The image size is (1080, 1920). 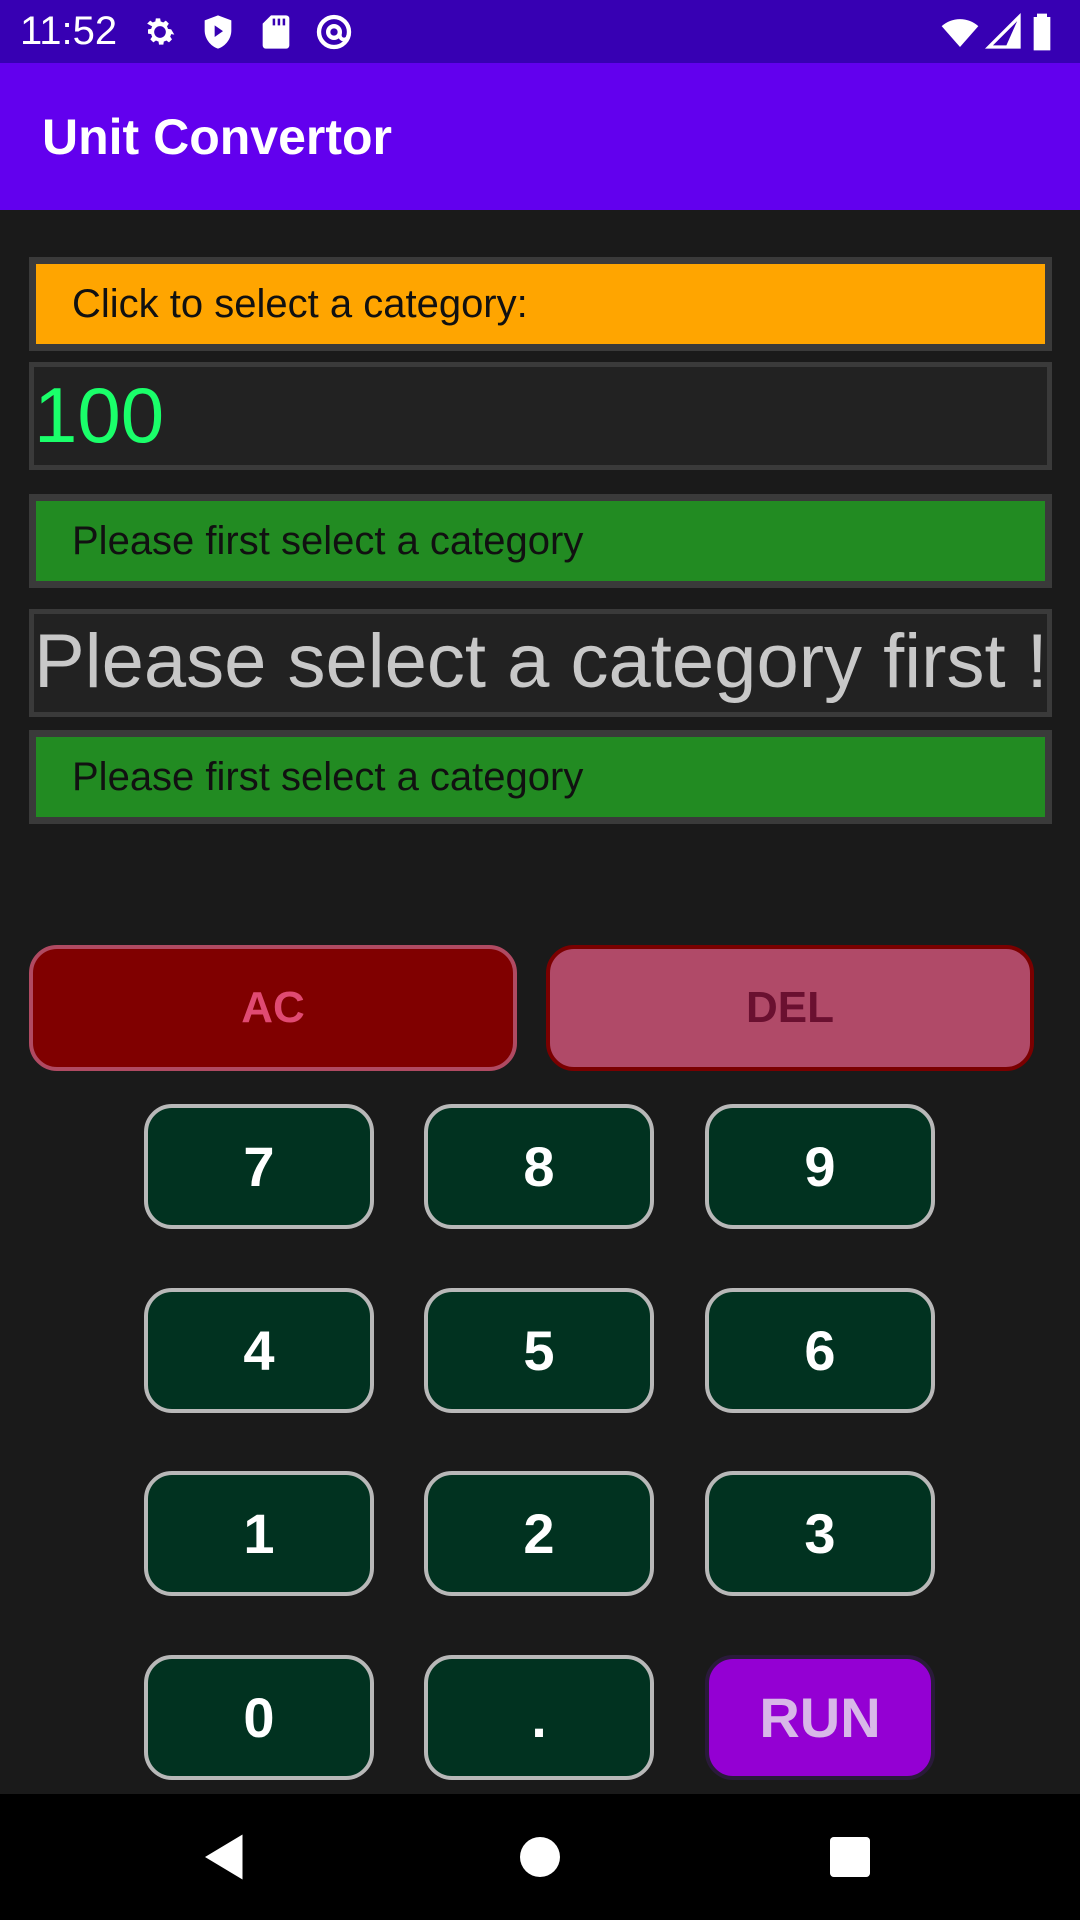 What do you see at coordinates (160, 32) in the screenshot?
I see `gear-icon` at bounding box center [160, 32].